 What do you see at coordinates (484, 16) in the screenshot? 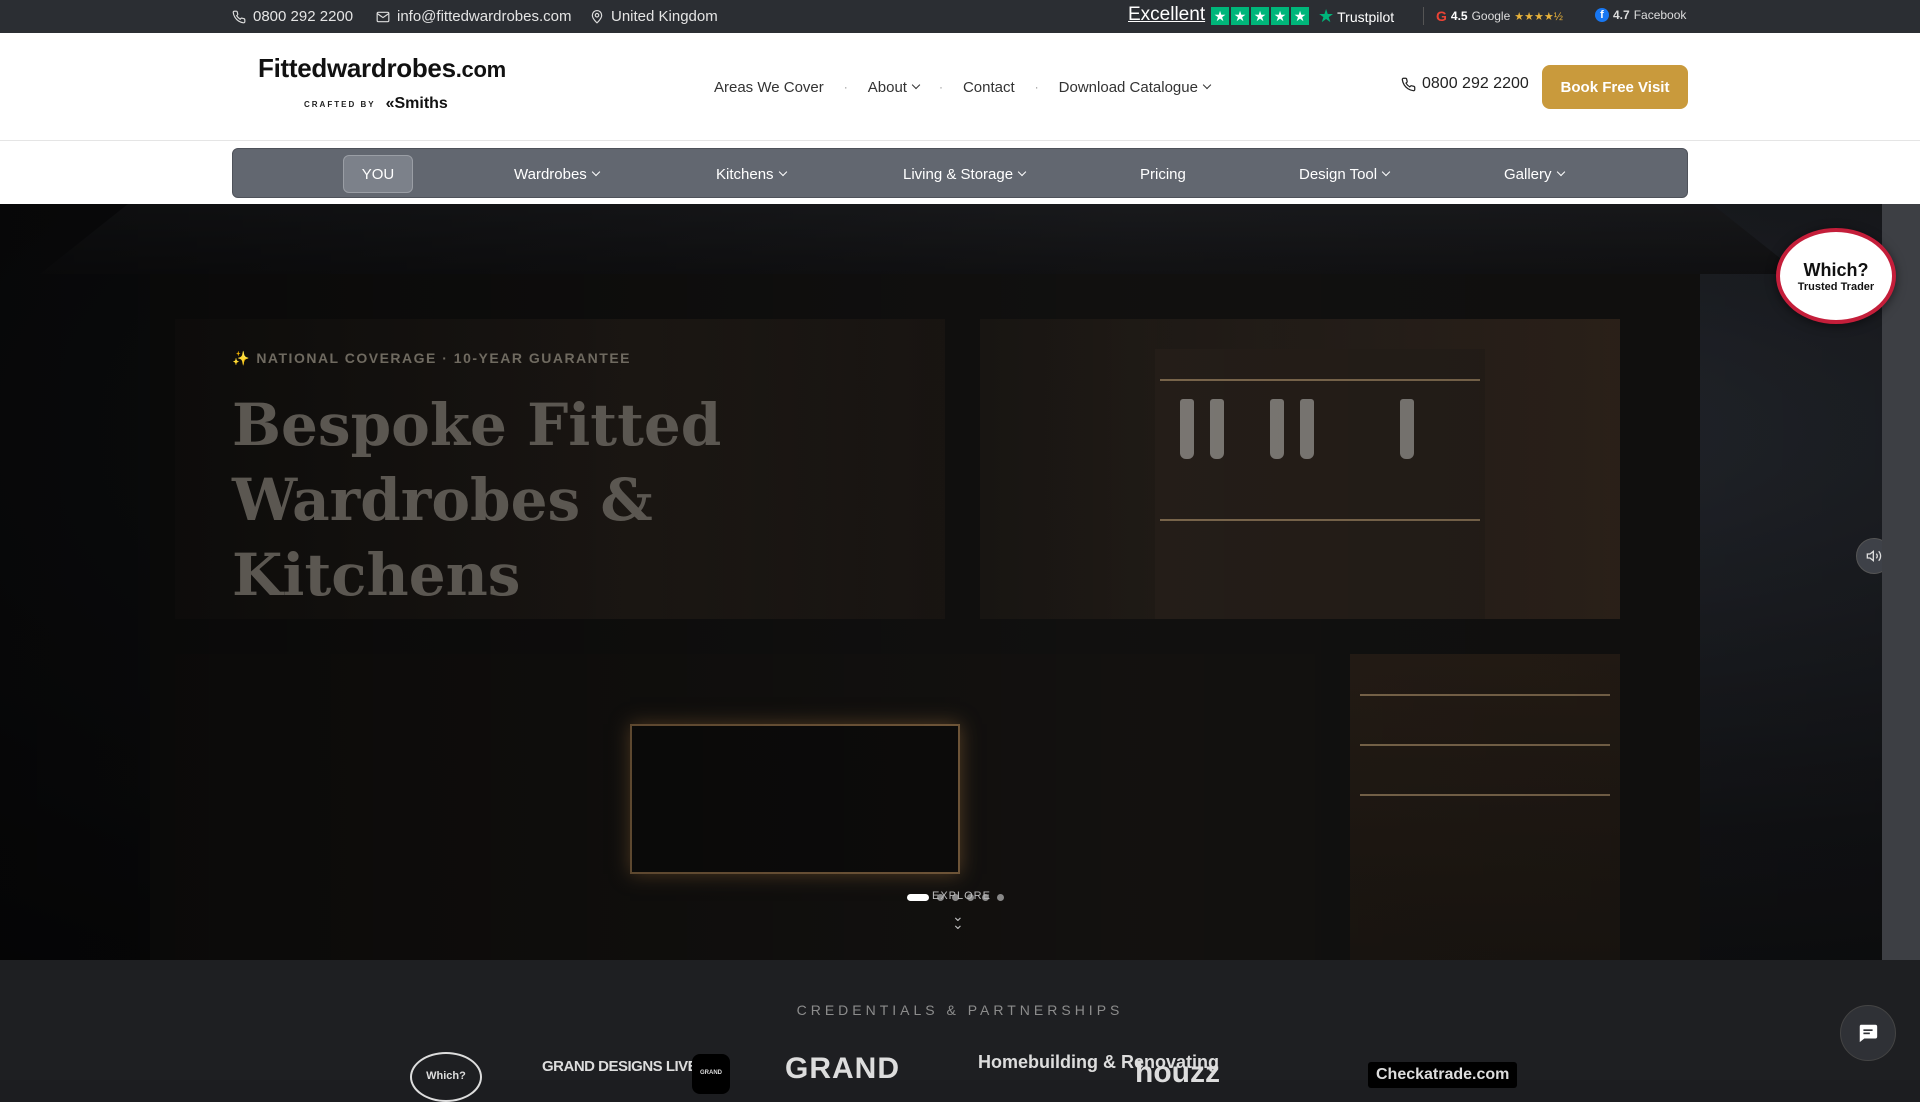
I see `topbar-email-text: info@fittedwardrobes.com` at bounding box center [484, 16].